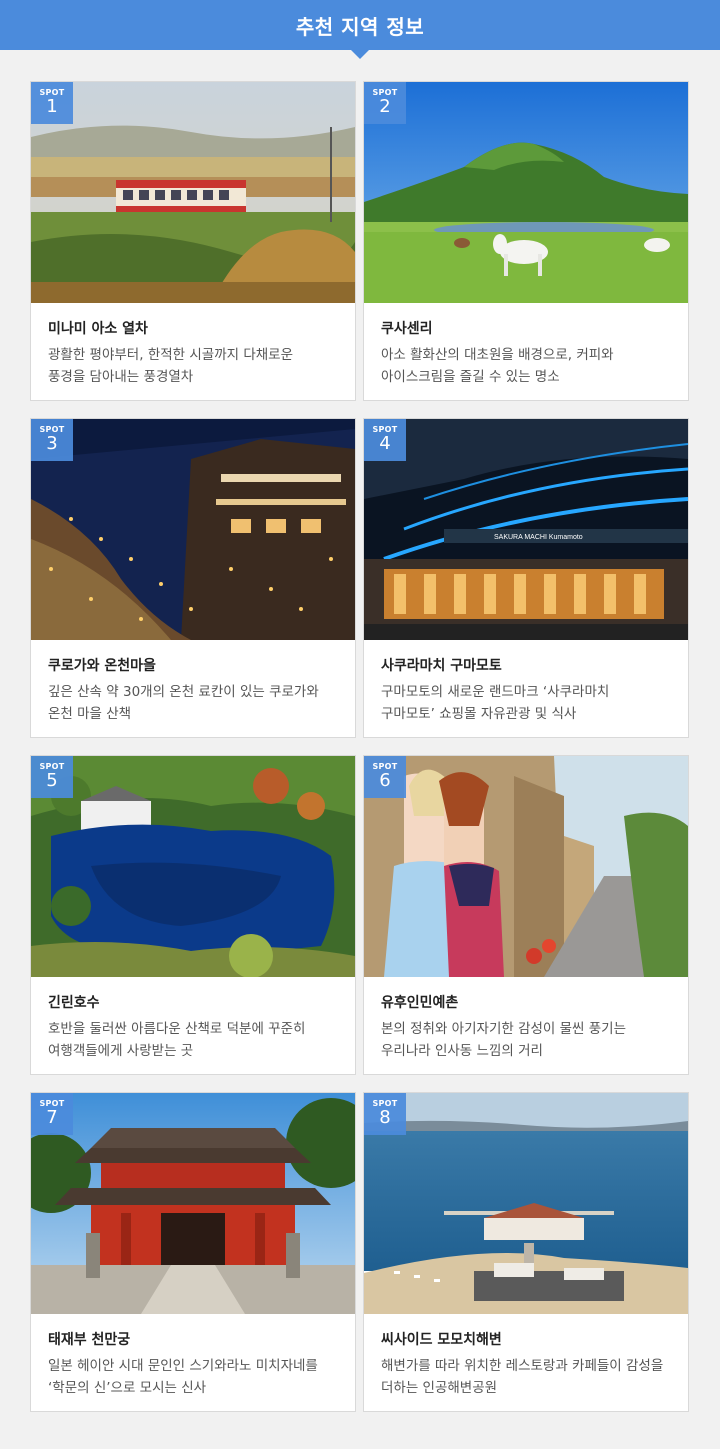  Describe the element at coordinates (52, 1114) in the screenshot. I see `spot-badge: SPOT 7` at that location.